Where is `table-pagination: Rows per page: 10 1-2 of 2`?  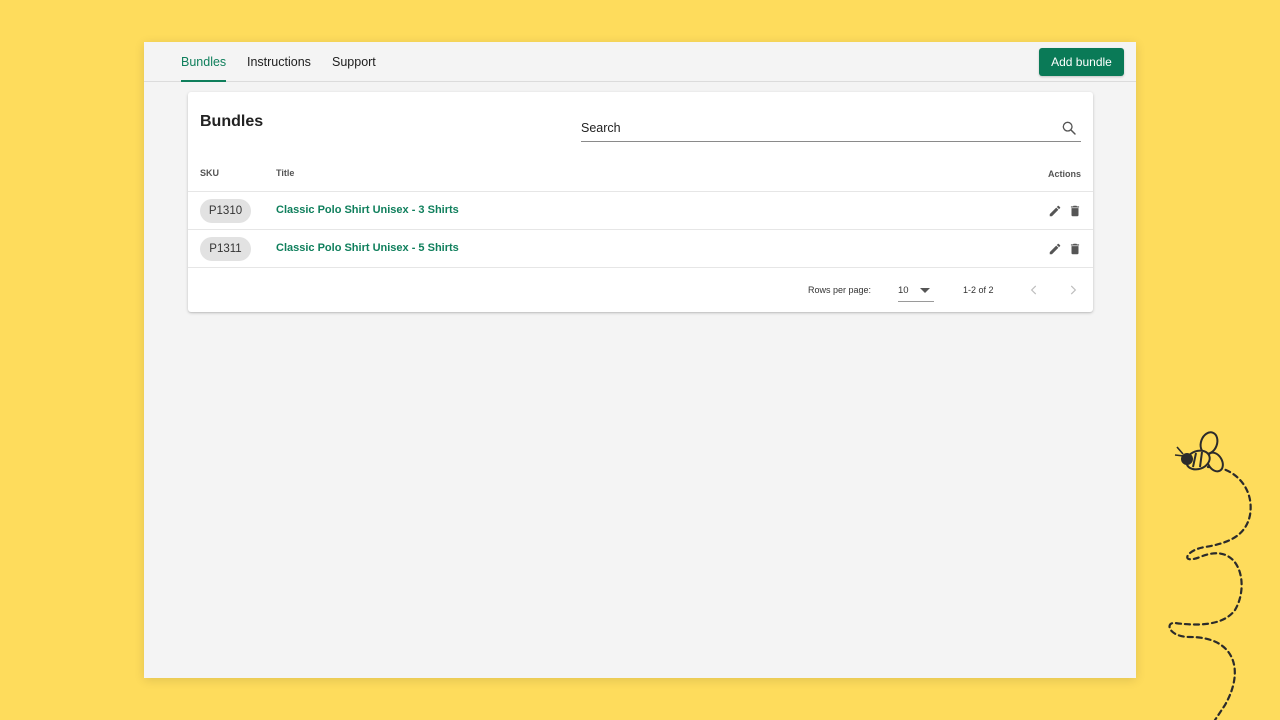 table-pagination: Rows per page: 10 1-2 of 2 is located at coordinates (640, 289).